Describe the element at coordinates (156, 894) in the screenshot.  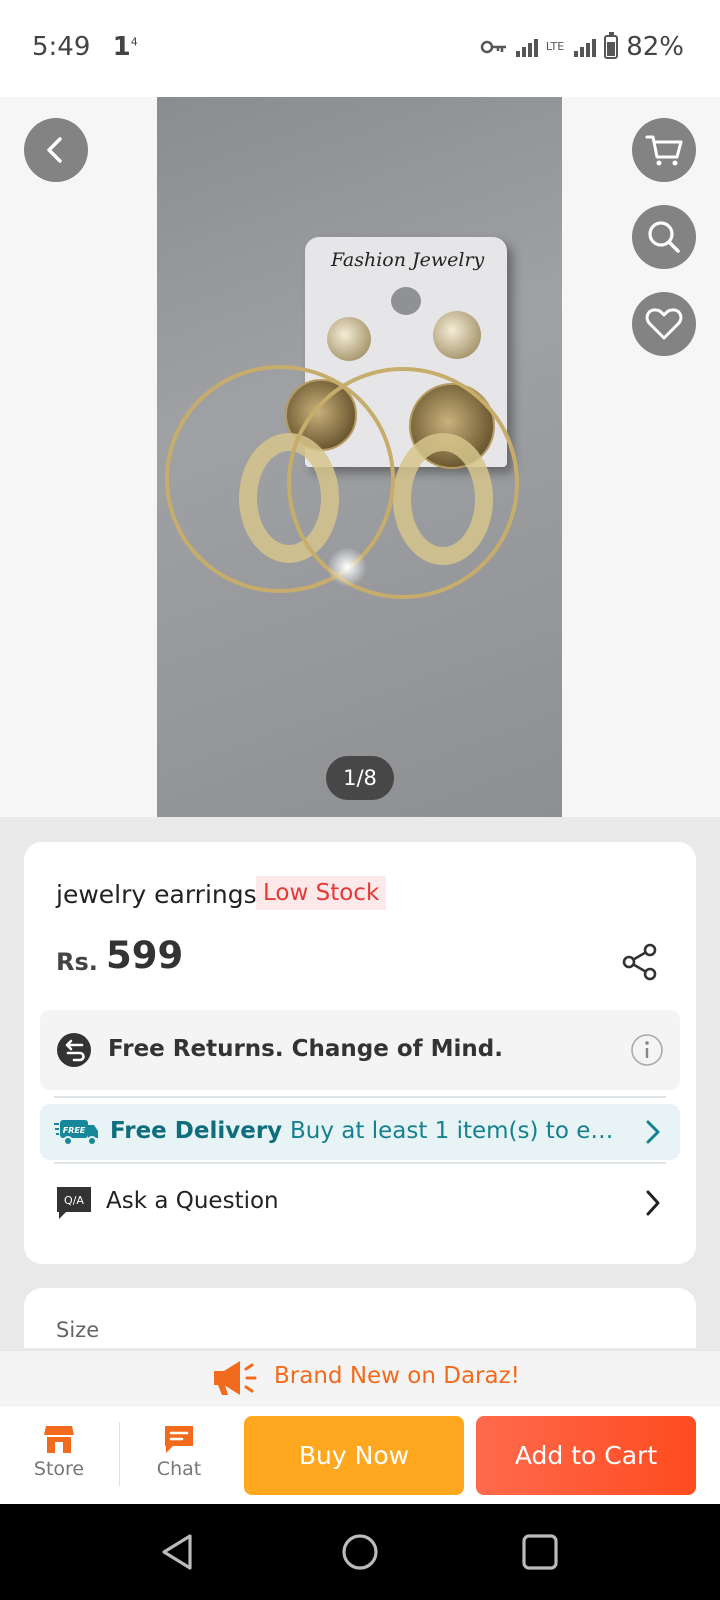
I see `product-title: jewelry earrings` at that location.